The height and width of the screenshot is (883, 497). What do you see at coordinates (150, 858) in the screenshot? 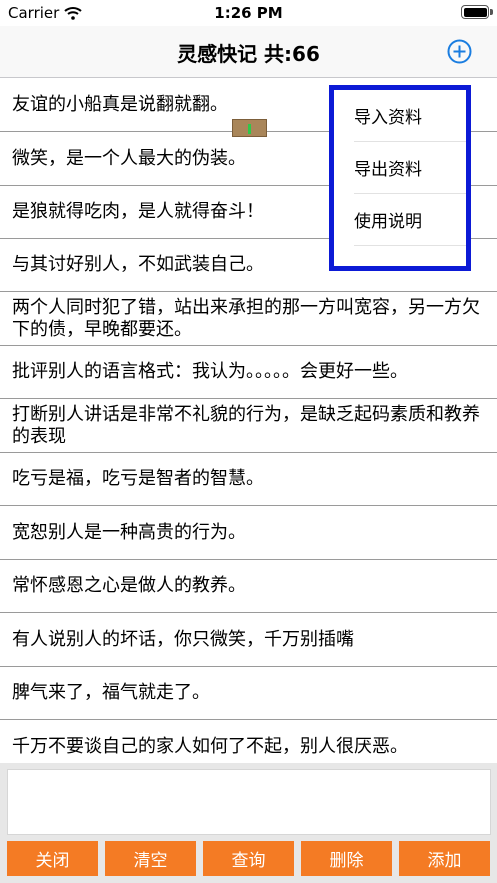
I see `clear-button: 清空` at bounding box center [150, 858].